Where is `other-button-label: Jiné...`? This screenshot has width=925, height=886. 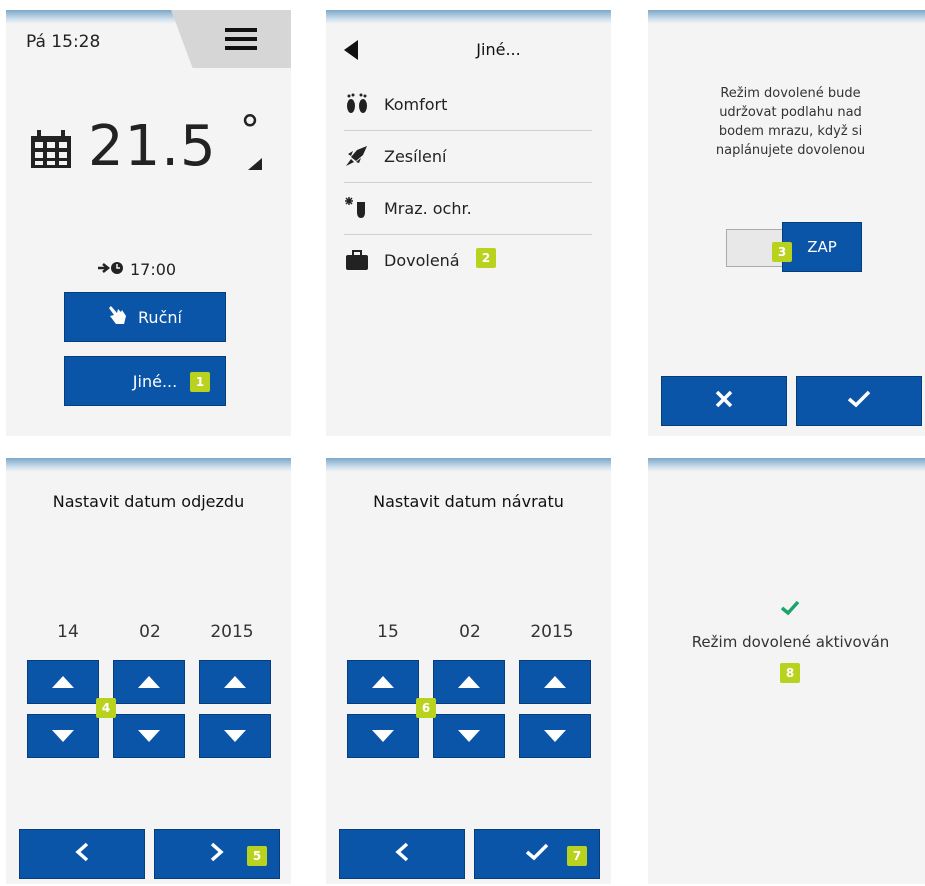 other-button-label: Jiné... is located at coordinates (155, 381).